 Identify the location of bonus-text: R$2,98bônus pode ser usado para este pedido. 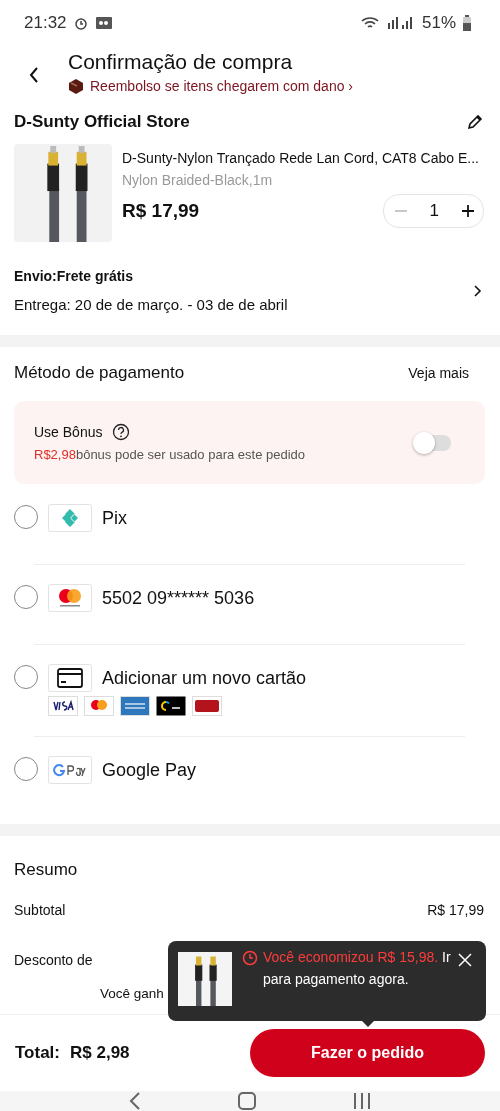
(170, 454).